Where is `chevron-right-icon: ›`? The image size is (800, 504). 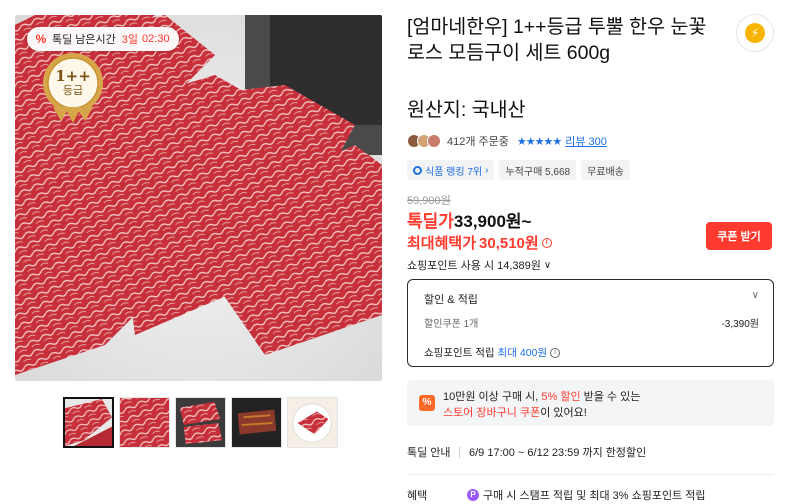 chevron-right-icon: › is located at coordinates (487, 170).